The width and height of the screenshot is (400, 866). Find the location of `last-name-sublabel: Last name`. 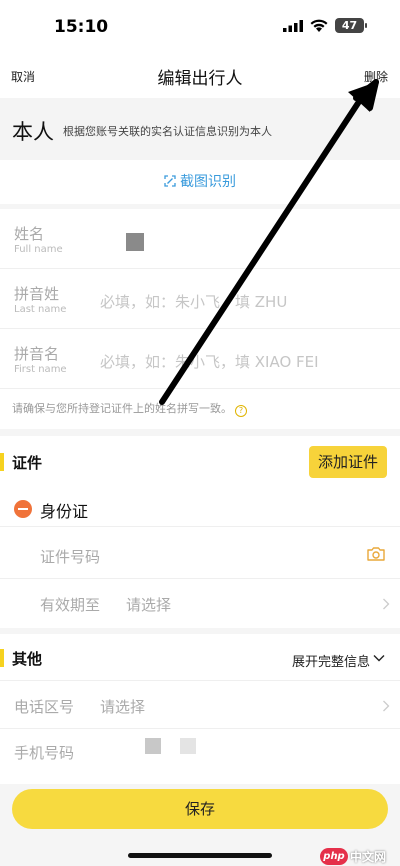

last-name-sublabel: Last name is located at coordinates (40, 309).